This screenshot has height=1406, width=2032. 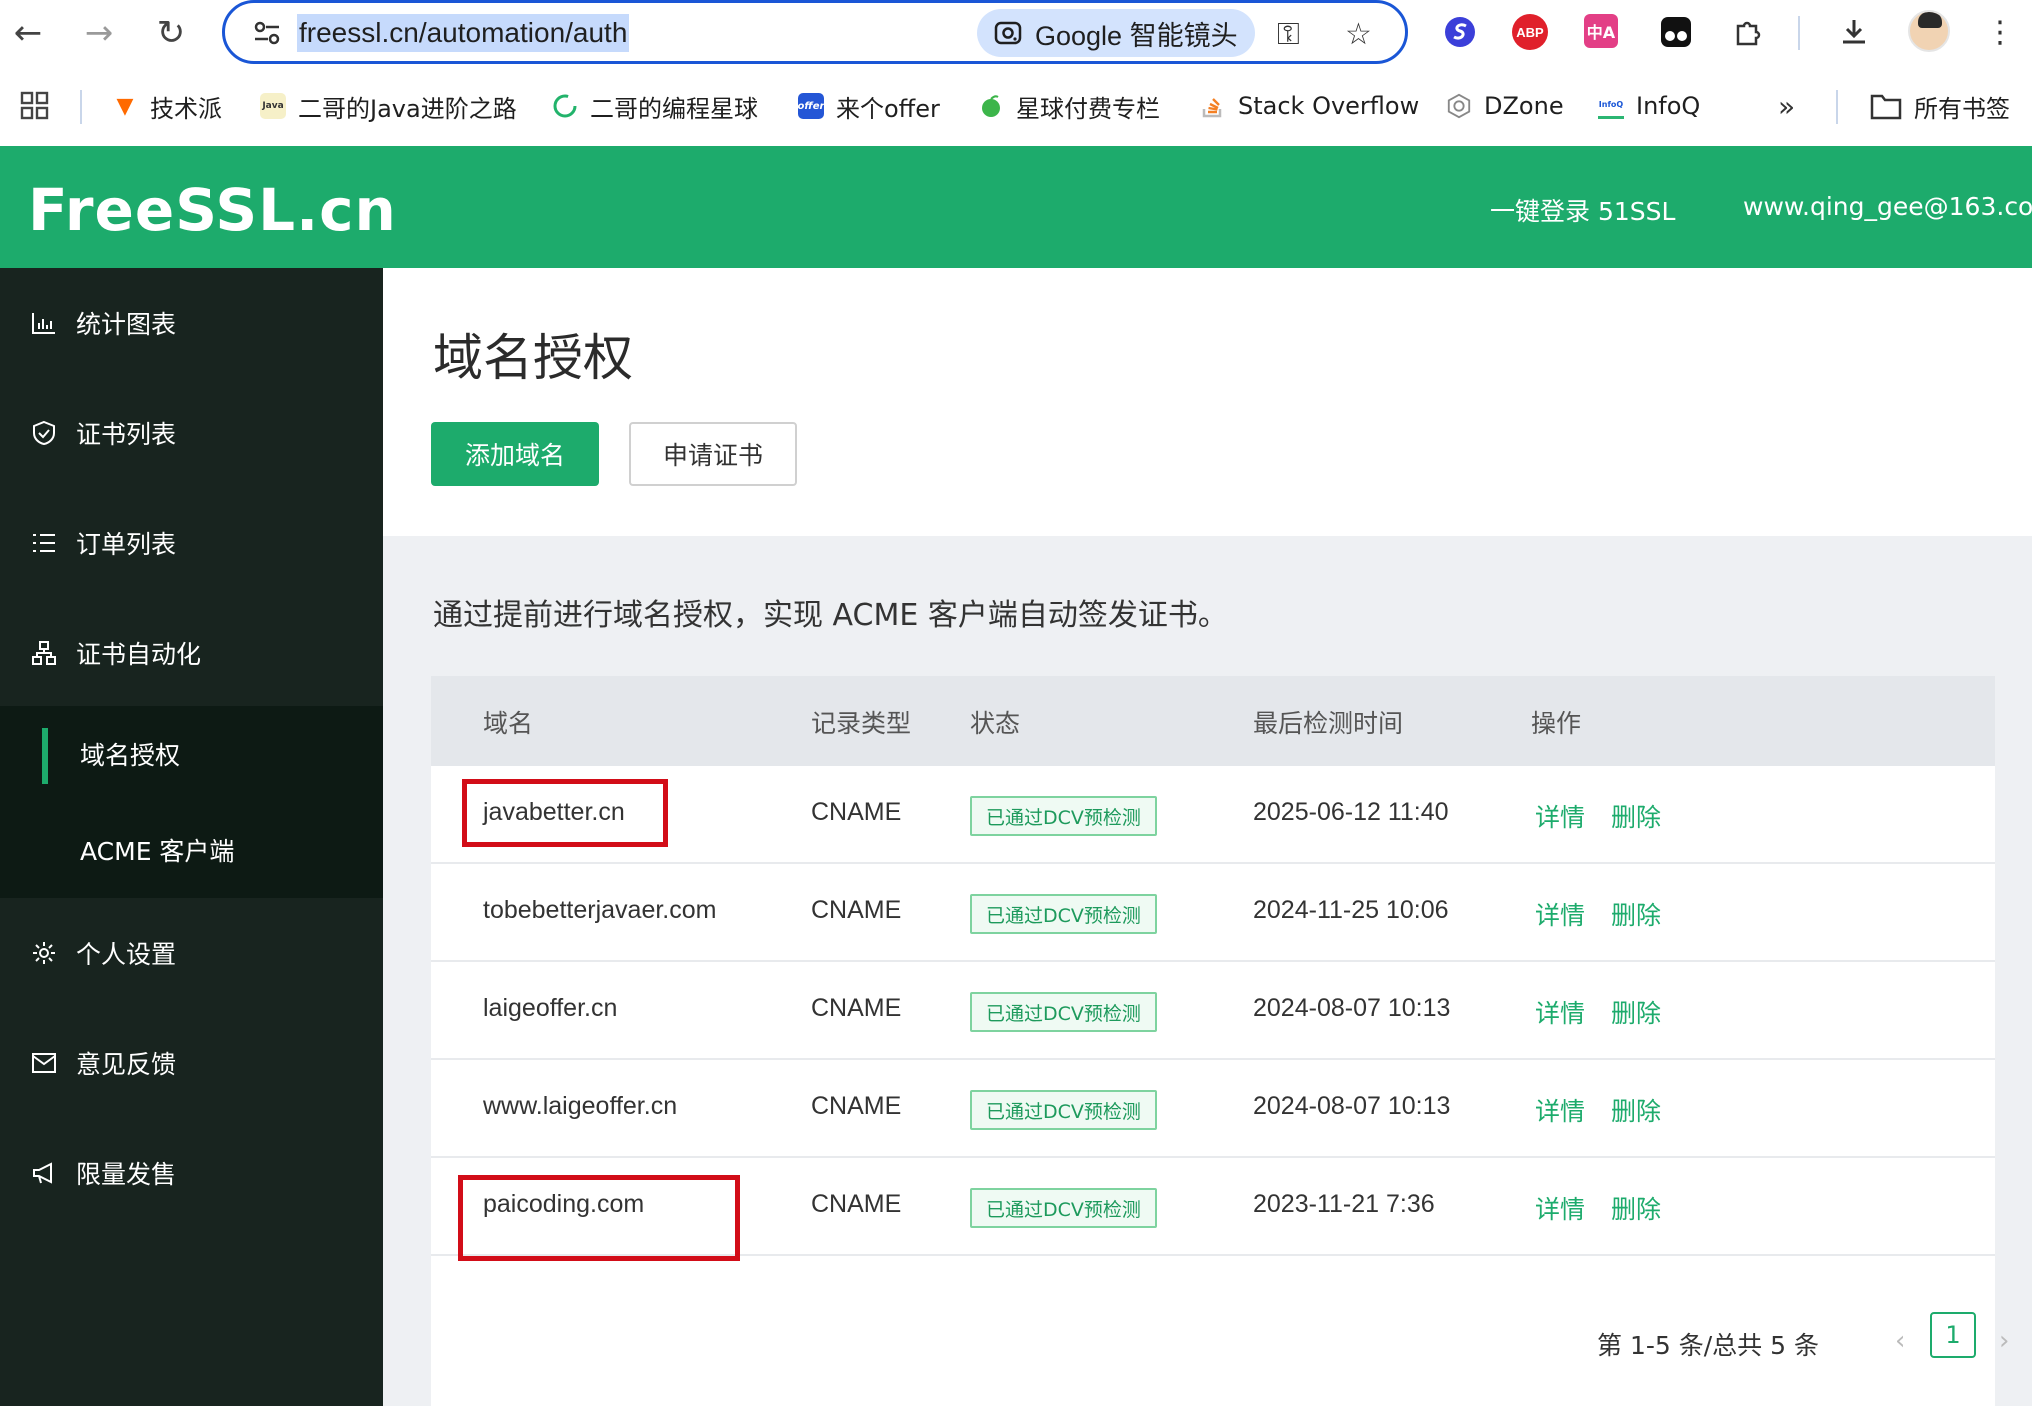 What do you see at coordinates (1708, 1345) in the screenshot?
I see `pagination-summary: 第 1-5 条/总共 5 条` at bounding box center [1708, 1345].